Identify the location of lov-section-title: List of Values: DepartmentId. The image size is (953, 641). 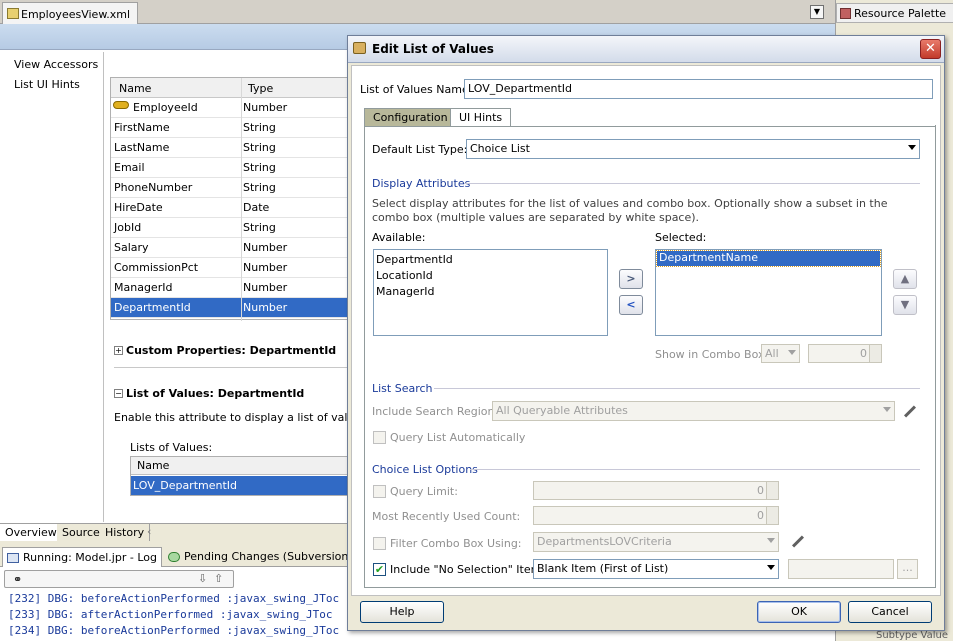
(215, 393).